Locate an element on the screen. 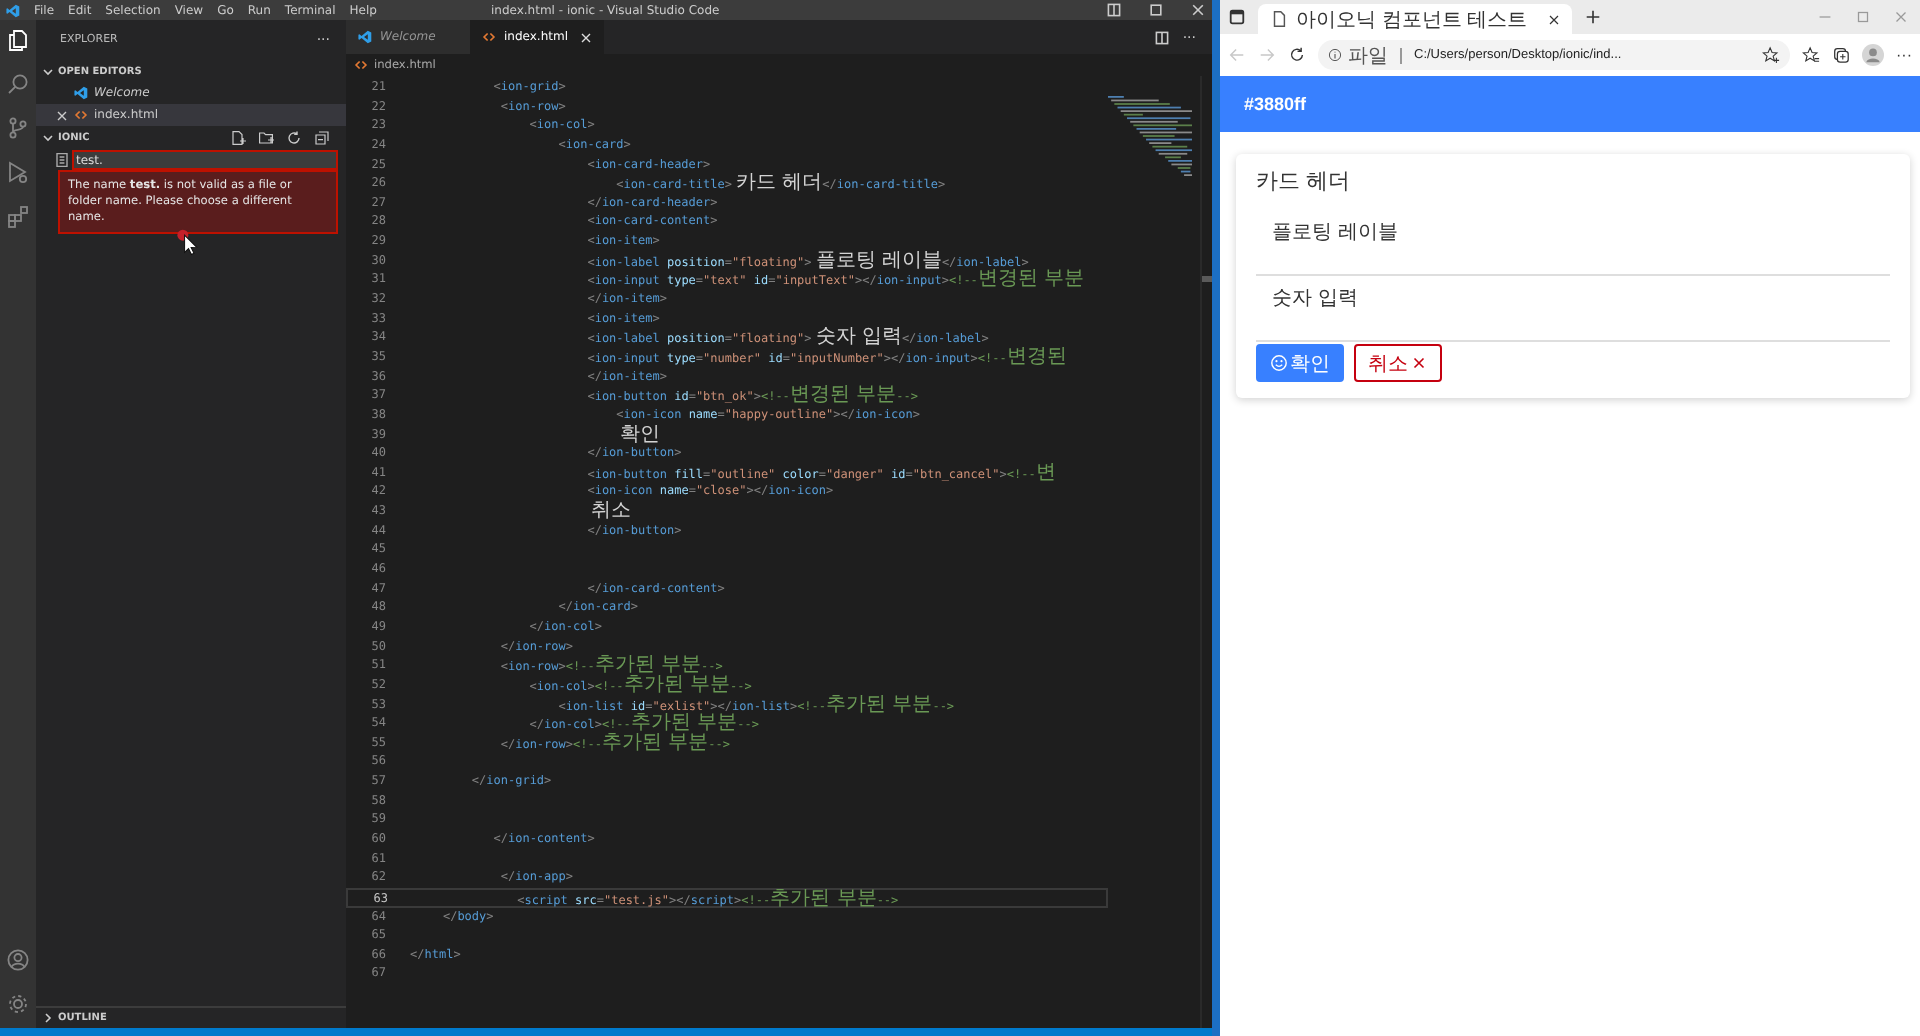 The width and height of the screenshot is (1920, 1036). confirm-button: 확인 is located at coordinates (1300, 363).